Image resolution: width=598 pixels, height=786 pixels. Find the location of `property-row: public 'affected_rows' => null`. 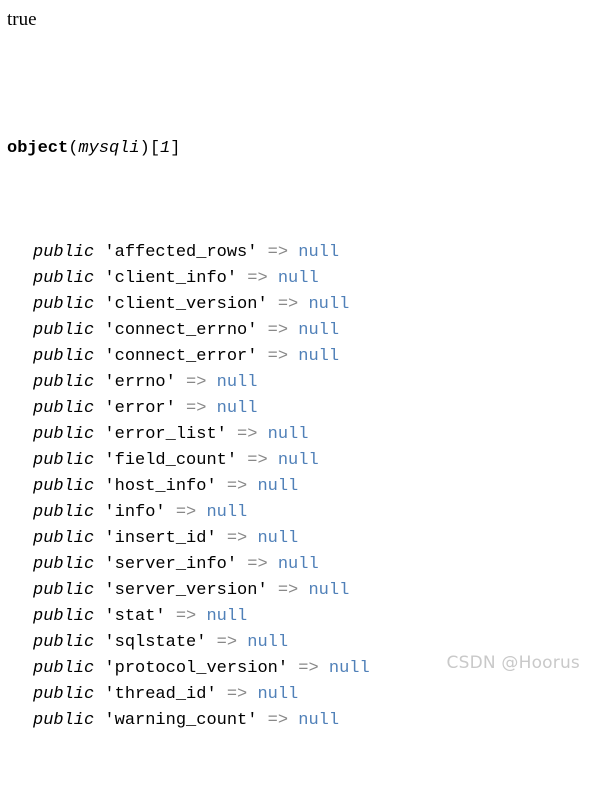

property-row: public 'affected_rows' => null is located at coordinates (188, 253).